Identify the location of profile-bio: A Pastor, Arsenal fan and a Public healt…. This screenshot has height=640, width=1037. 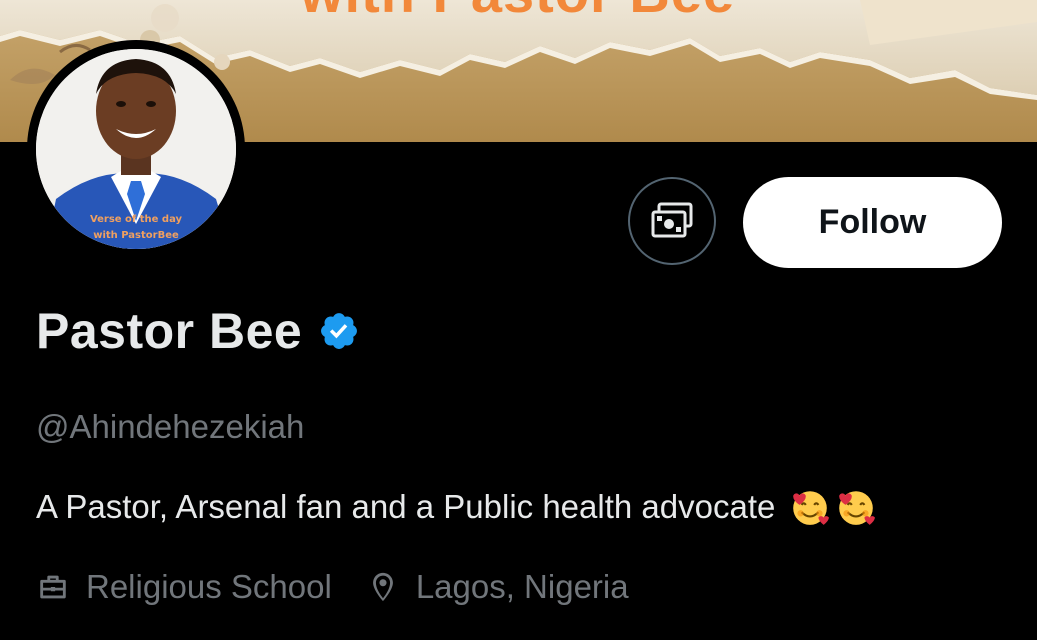
(456, 507).